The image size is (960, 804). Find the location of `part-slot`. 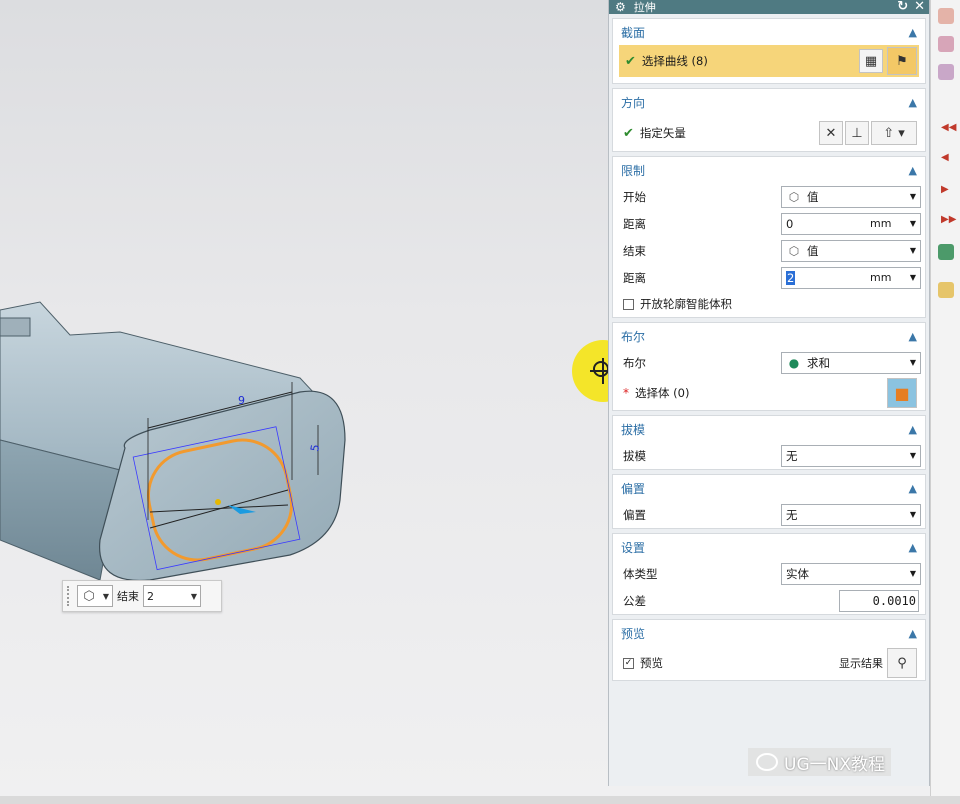

part-slot is located at coordinates (15, 327).